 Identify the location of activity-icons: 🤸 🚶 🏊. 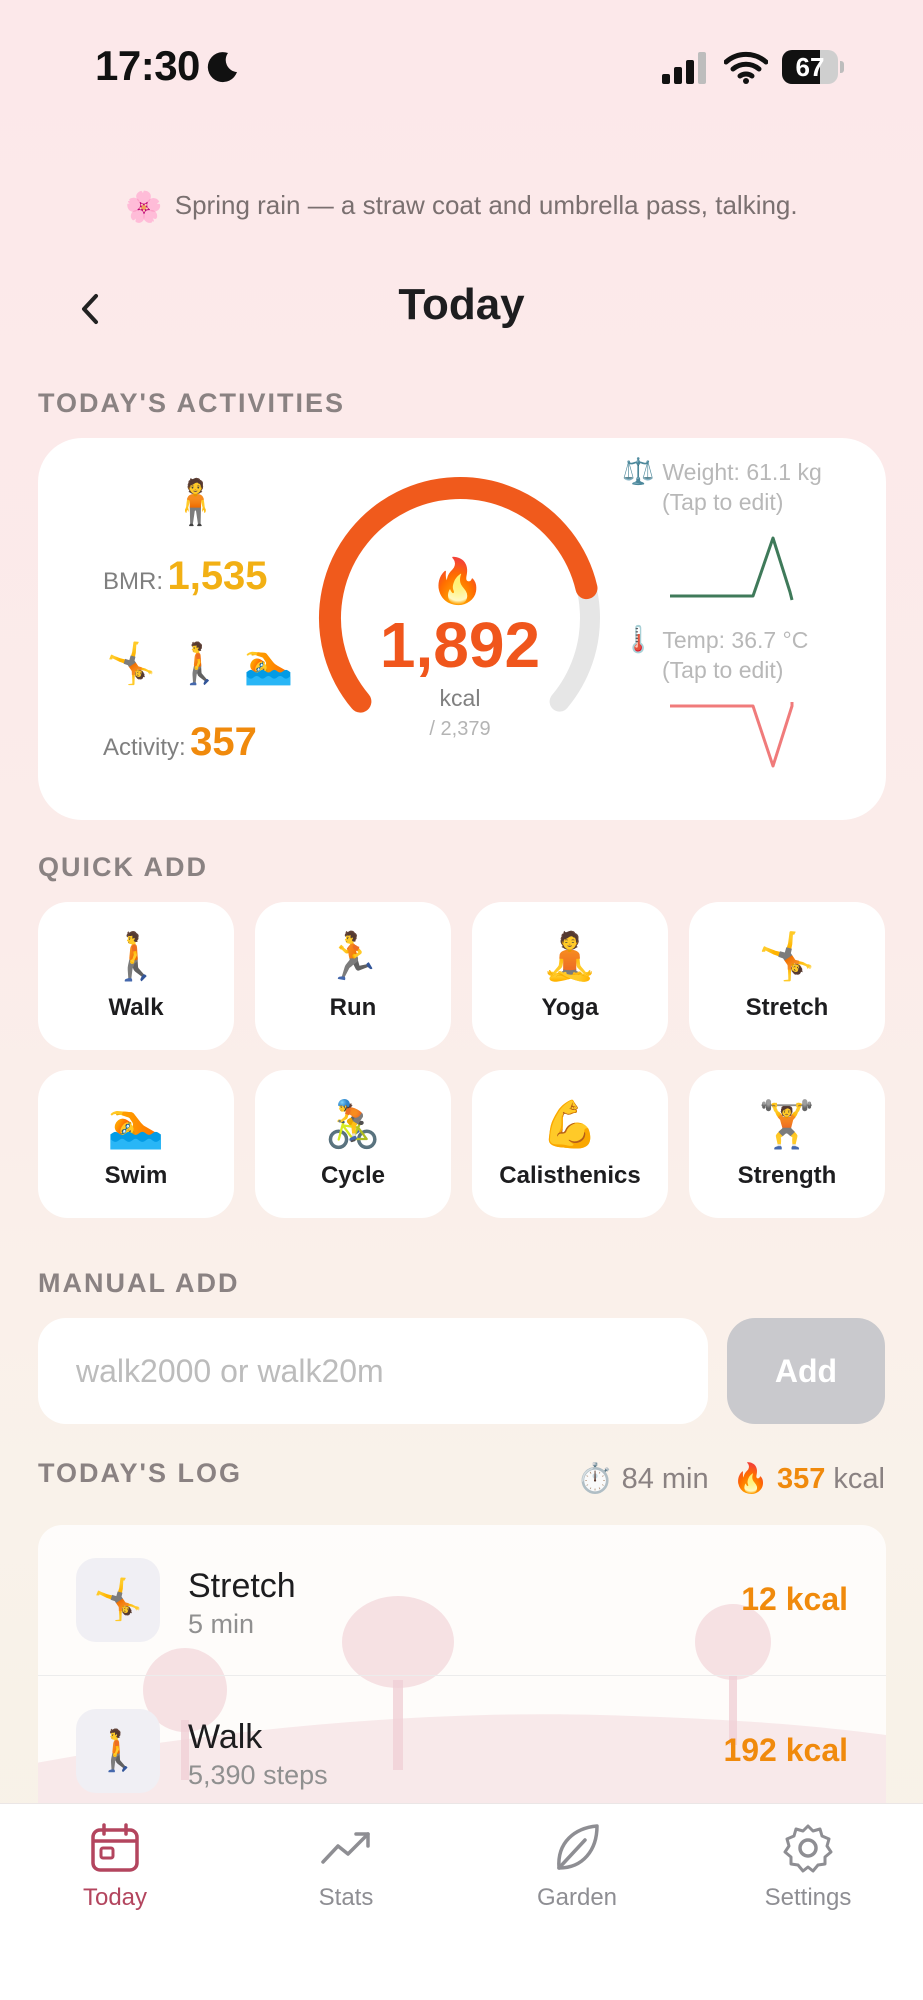
(202, 664).